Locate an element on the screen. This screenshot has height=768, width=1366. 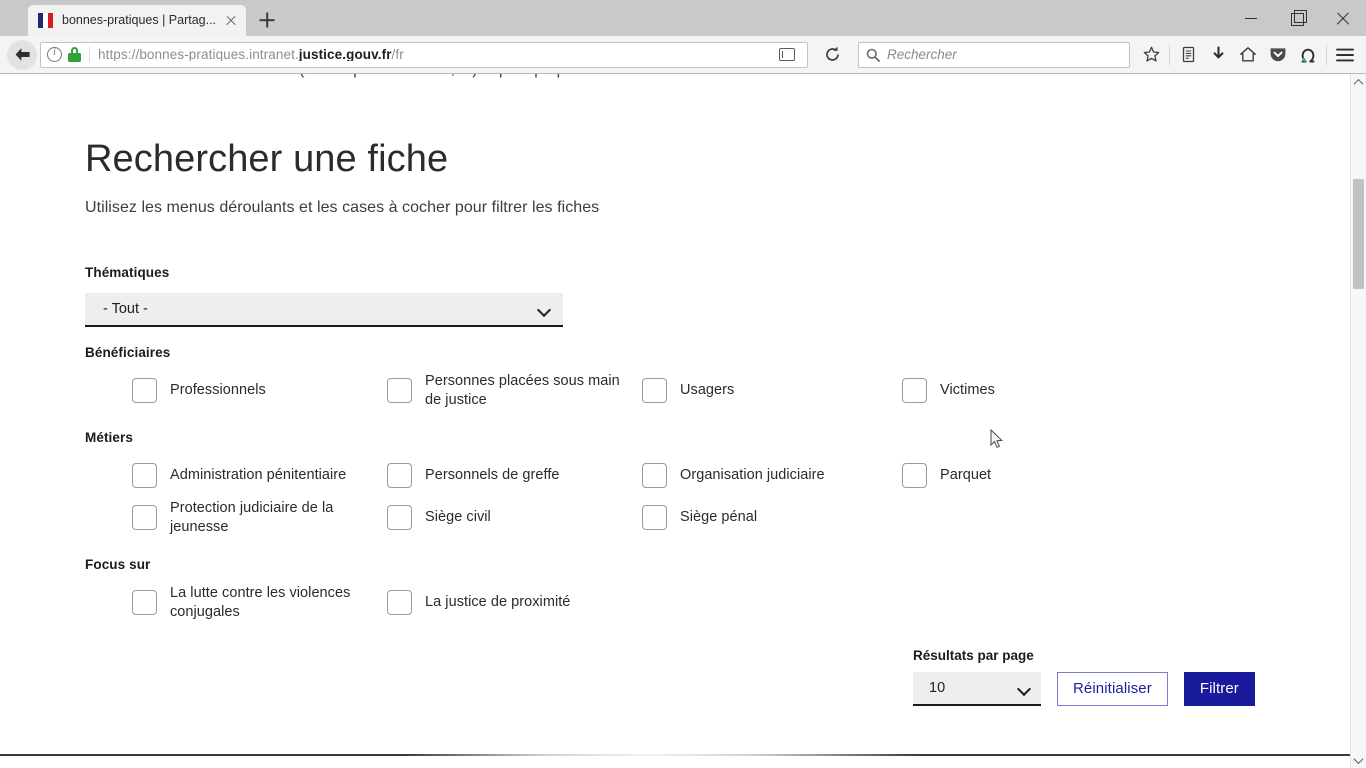
checkbox-label: La justice de proximité is located at coordinates (498, 602).